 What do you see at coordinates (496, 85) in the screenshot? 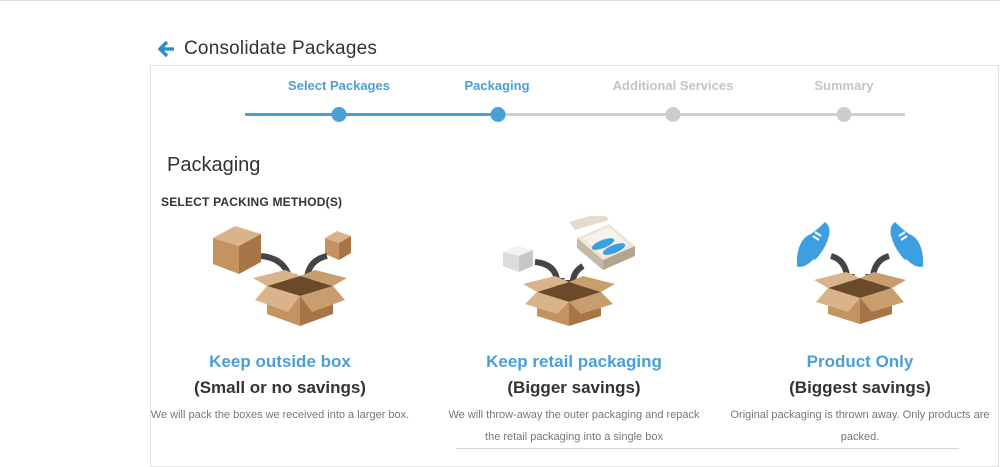
I see `step-label-packaging: Packaging` at bounding box center [496, 85].